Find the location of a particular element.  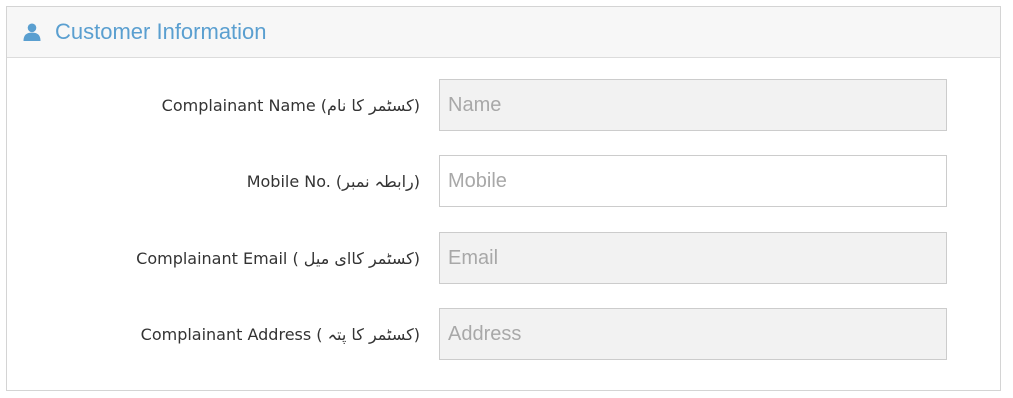

form-row-email: Complainant Email ( کسٹمر کاای میل) is located at coordinates (503, 258).